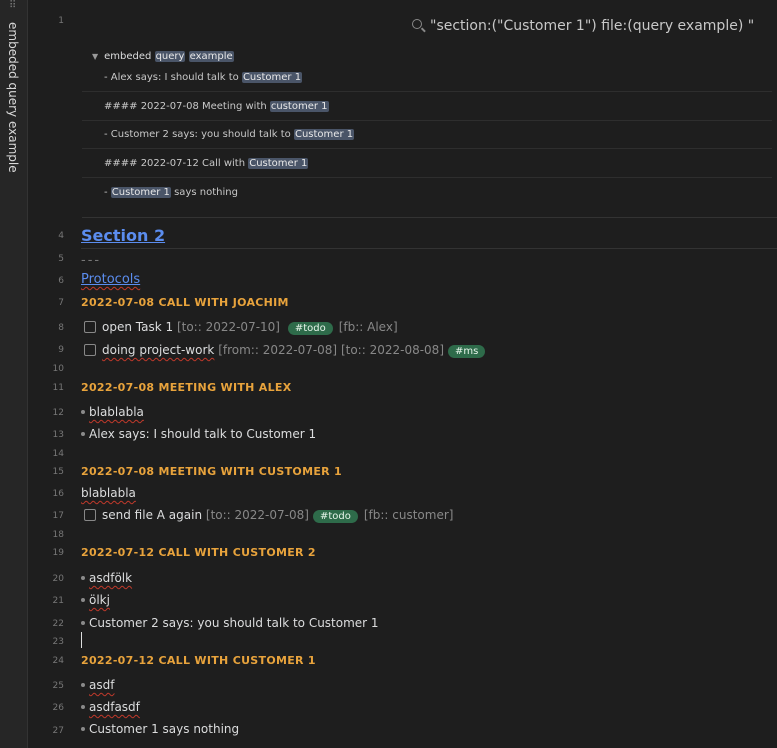  What do you see at coordinates (58, 661) in the screenshot?
I see `line-number: 24` at bounding box center [58, 661].